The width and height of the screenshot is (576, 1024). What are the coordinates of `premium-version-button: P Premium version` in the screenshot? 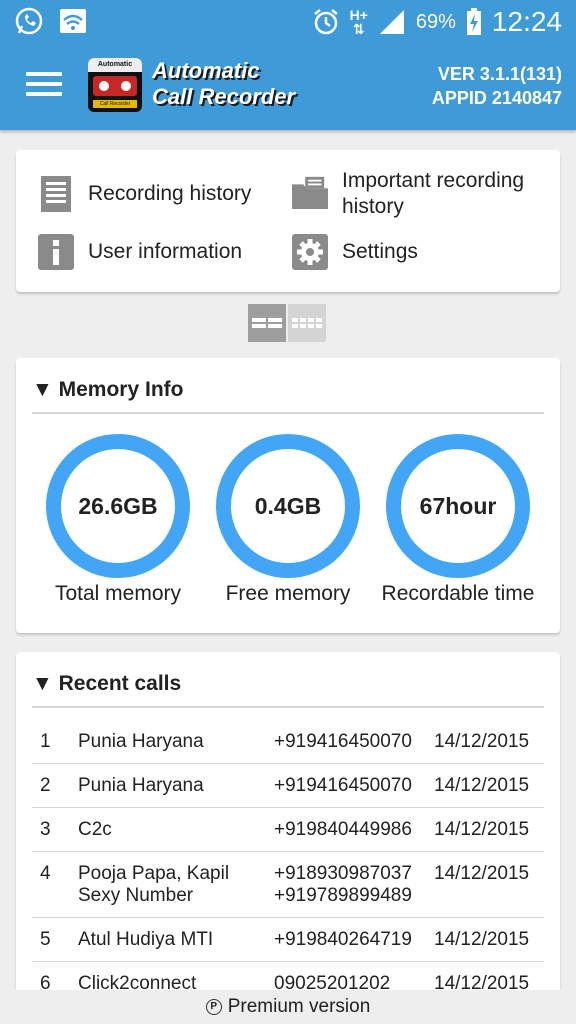 It's located at (288, 1007).